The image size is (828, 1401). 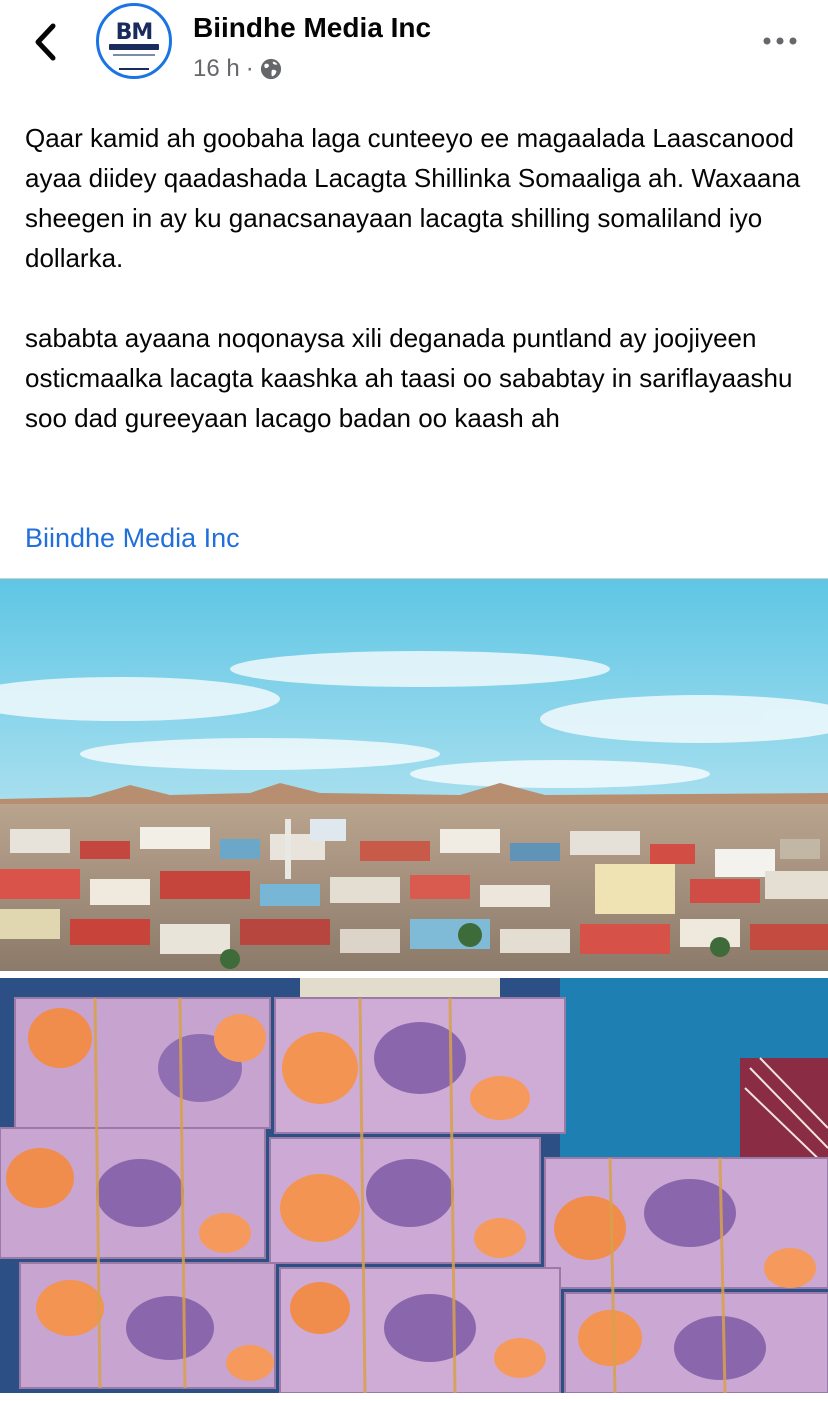 What do you see at coordinates (270, 69) in the screenshot?
I see `globe-icon` at bounding box center [270, 69].